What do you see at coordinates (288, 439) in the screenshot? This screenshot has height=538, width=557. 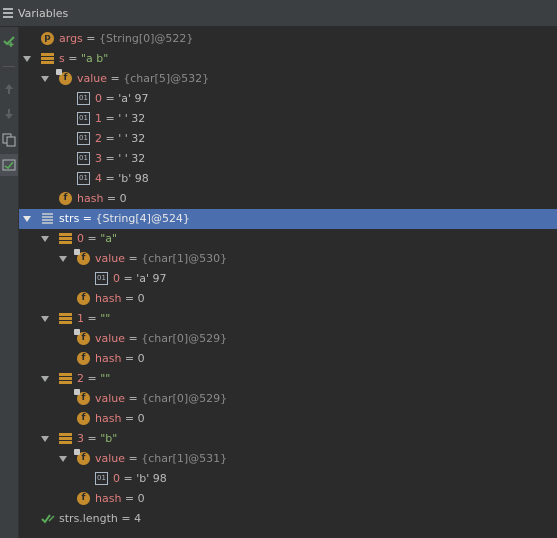 I see `tree-row-strs-3: 3 = "b"` at bounding box center [288, 439].